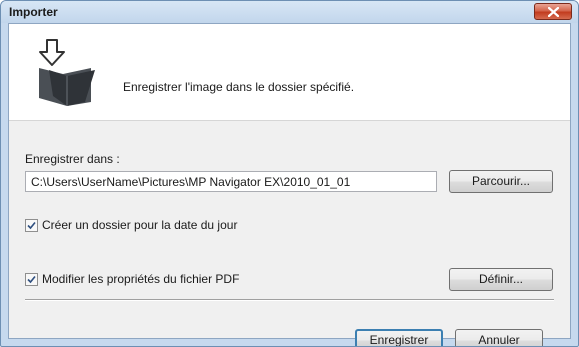  What do you see at coordinates (289, 12) in the screenshot?
I see `title-bar: Importer` at bounding box center [289, 12].